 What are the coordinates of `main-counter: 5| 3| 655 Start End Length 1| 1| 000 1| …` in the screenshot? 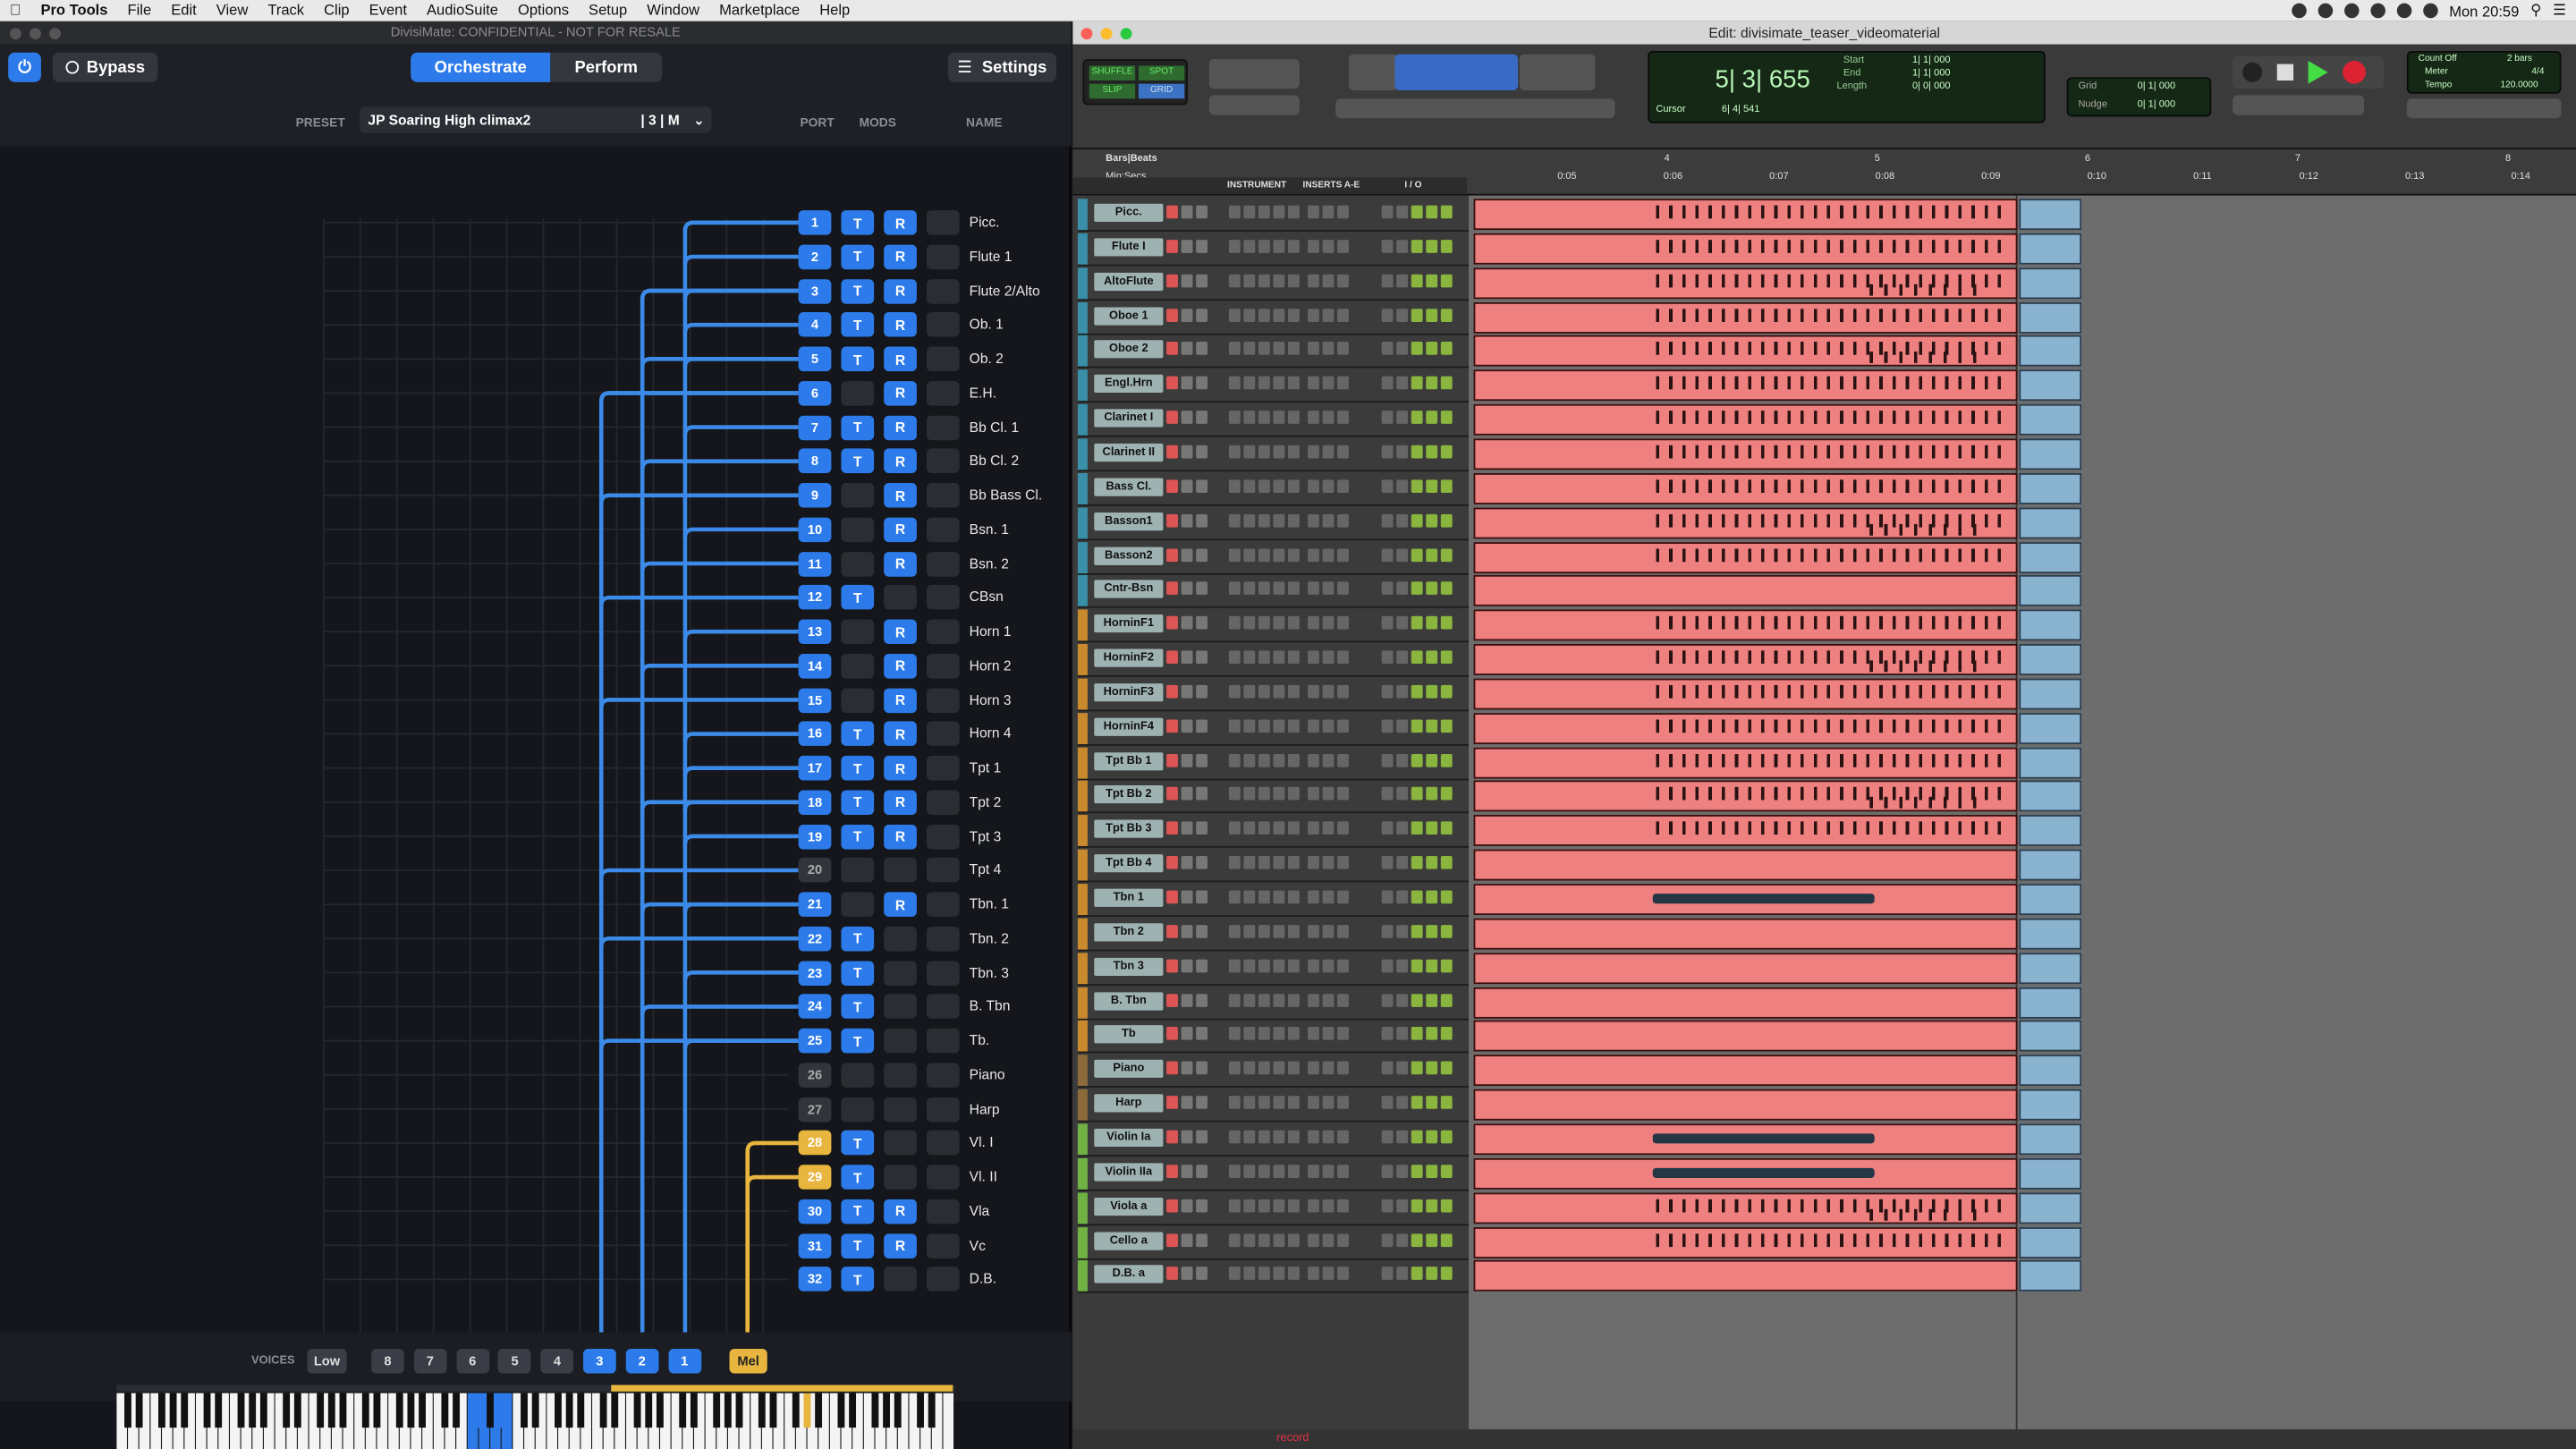 It's located at (1847, 86).